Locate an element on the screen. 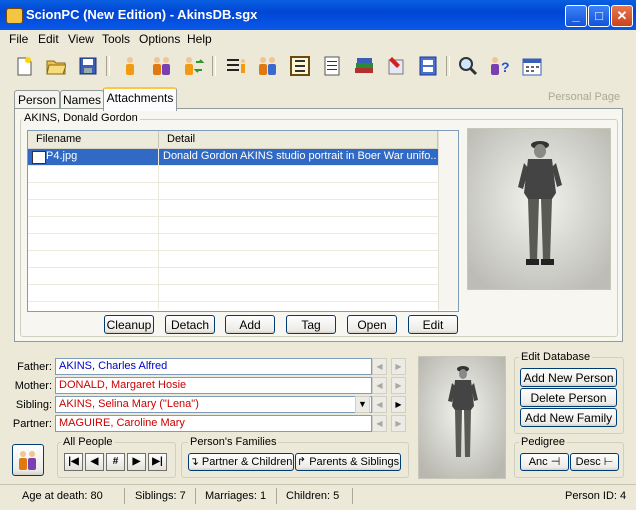  open-button: Open is located at coordinates (372, 324).